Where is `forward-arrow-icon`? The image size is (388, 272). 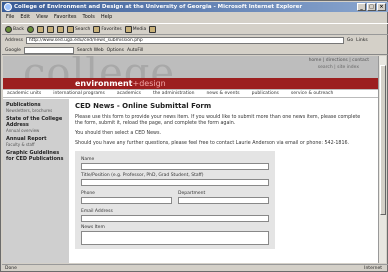
forward-arrow-icon is located at coordinates (30, 29).